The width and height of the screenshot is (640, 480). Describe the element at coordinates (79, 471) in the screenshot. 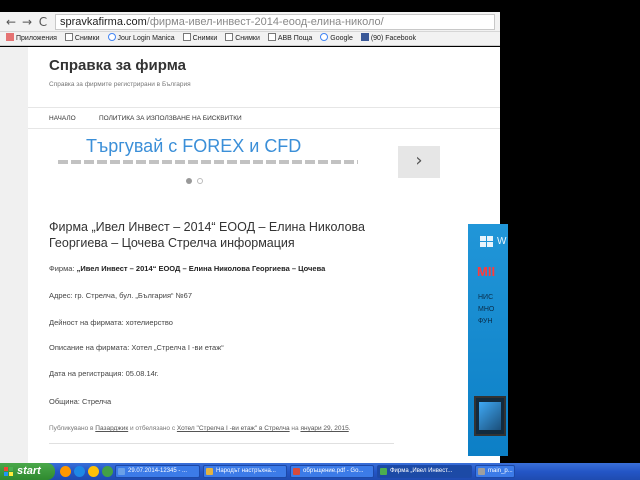

I see `ie-icon` at that location.